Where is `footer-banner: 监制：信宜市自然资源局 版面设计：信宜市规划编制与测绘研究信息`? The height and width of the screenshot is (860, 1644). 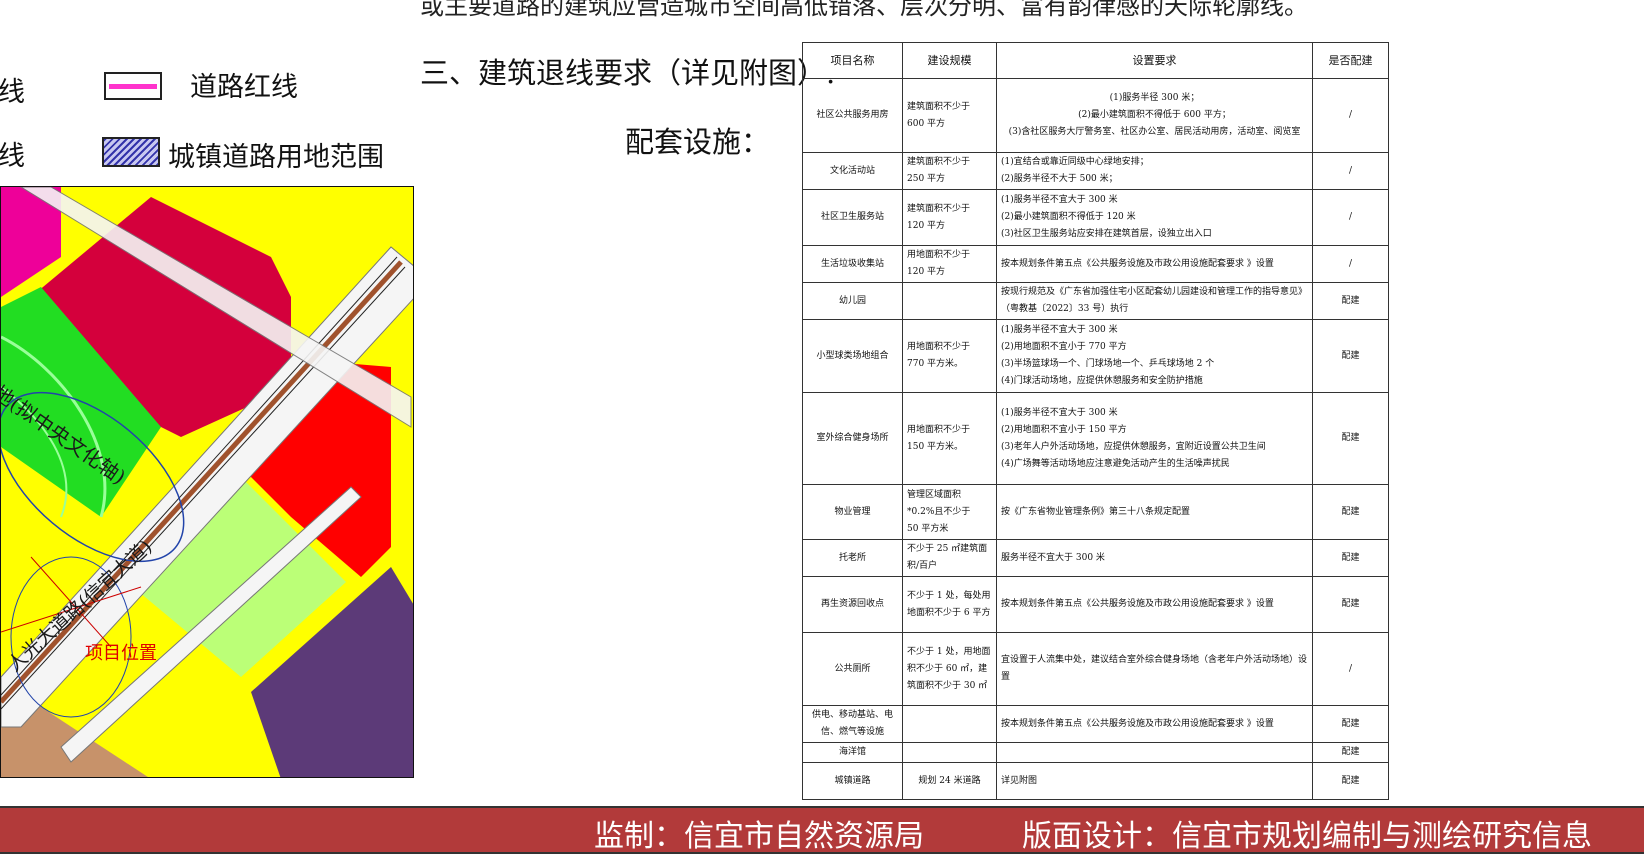 footer-banner: 监制：信宜市自然资源局 版面设计：信宜市规划编制与测绘研究信息 is located at coordinates (822, 830).